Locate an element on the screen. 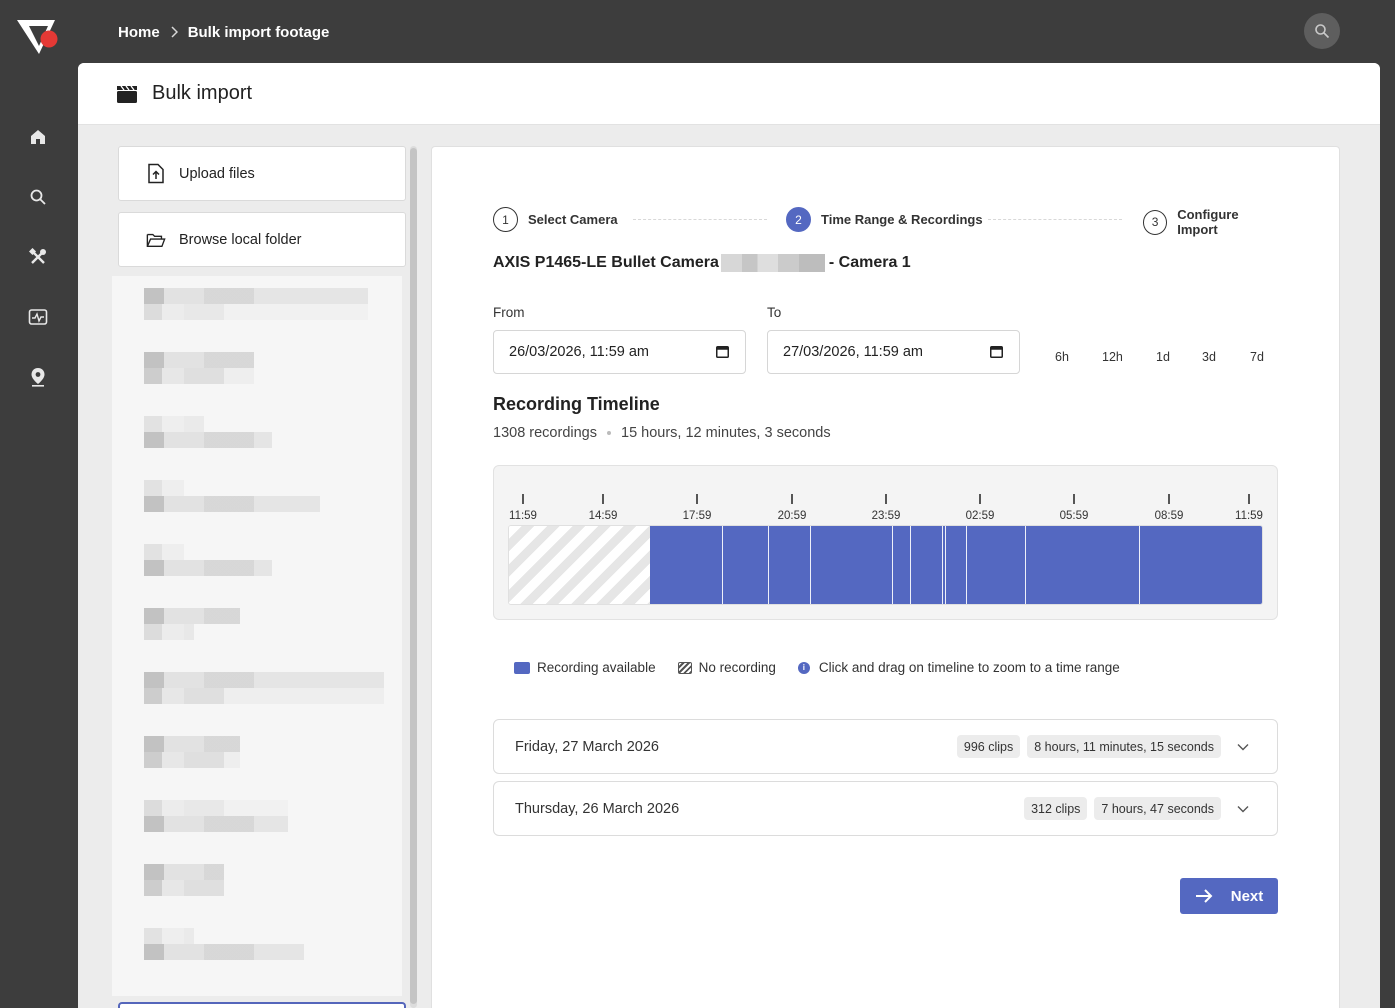  camera-title: AXIS P1465-LE Bullet Camera - Camera 1 is located at coordinates (702, 263).